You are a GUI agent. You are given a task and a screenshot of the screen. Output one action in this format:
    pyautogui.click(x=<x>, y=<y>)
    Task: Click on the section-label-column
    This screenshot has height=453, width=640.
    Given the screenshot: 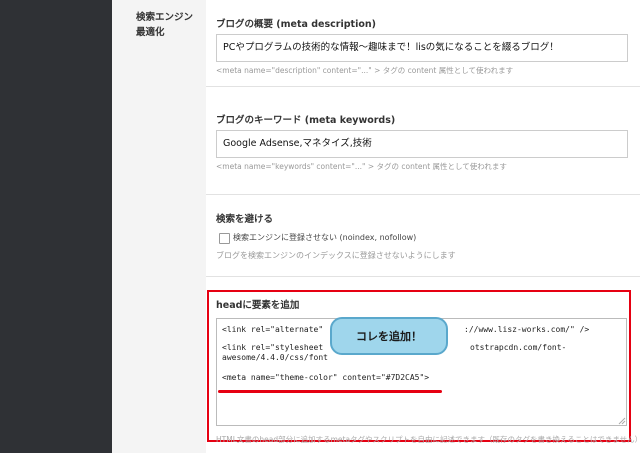 What is the action you would take?
    pyautogui.click(x=159, y=226)
    